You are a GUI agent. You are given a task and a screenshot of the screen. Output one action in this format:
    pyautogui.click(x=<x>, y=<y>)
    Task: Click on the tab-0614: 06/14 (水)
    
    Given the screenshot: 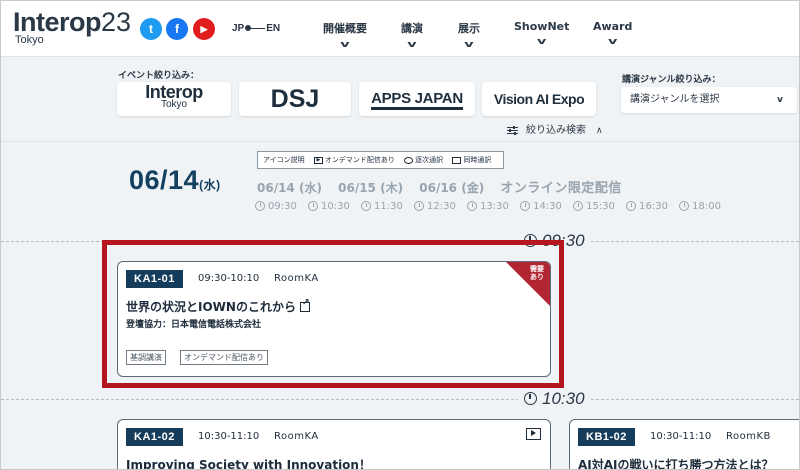 What is the action you would take?
    pyautogui.click(x=289, y=188)
    